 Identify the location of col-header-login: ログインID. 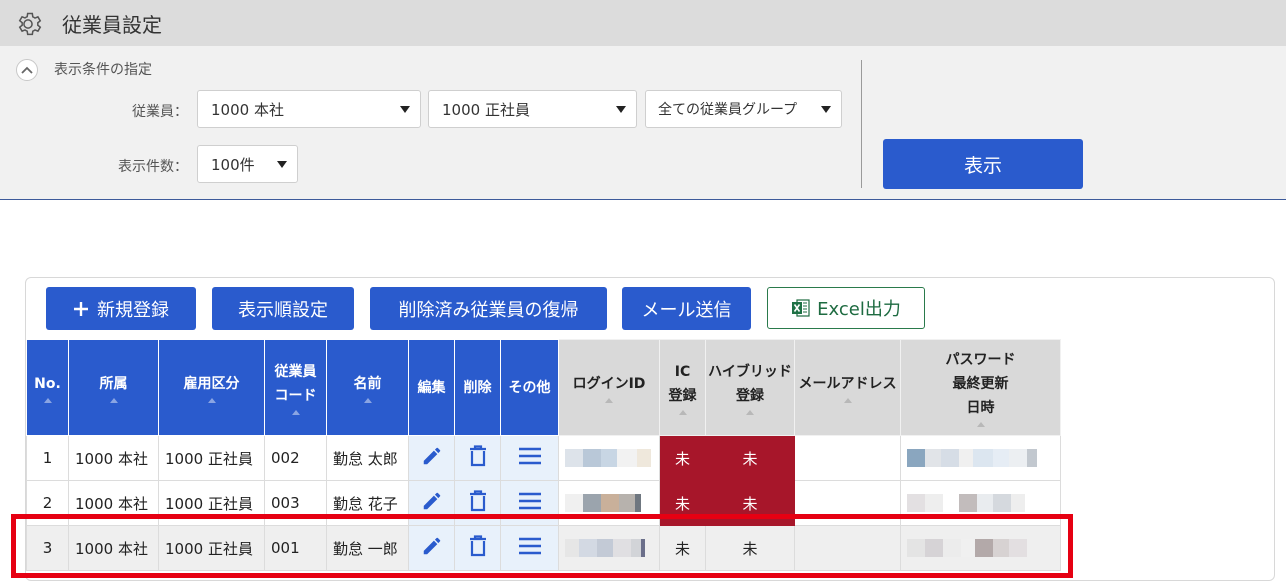
(609, 387).